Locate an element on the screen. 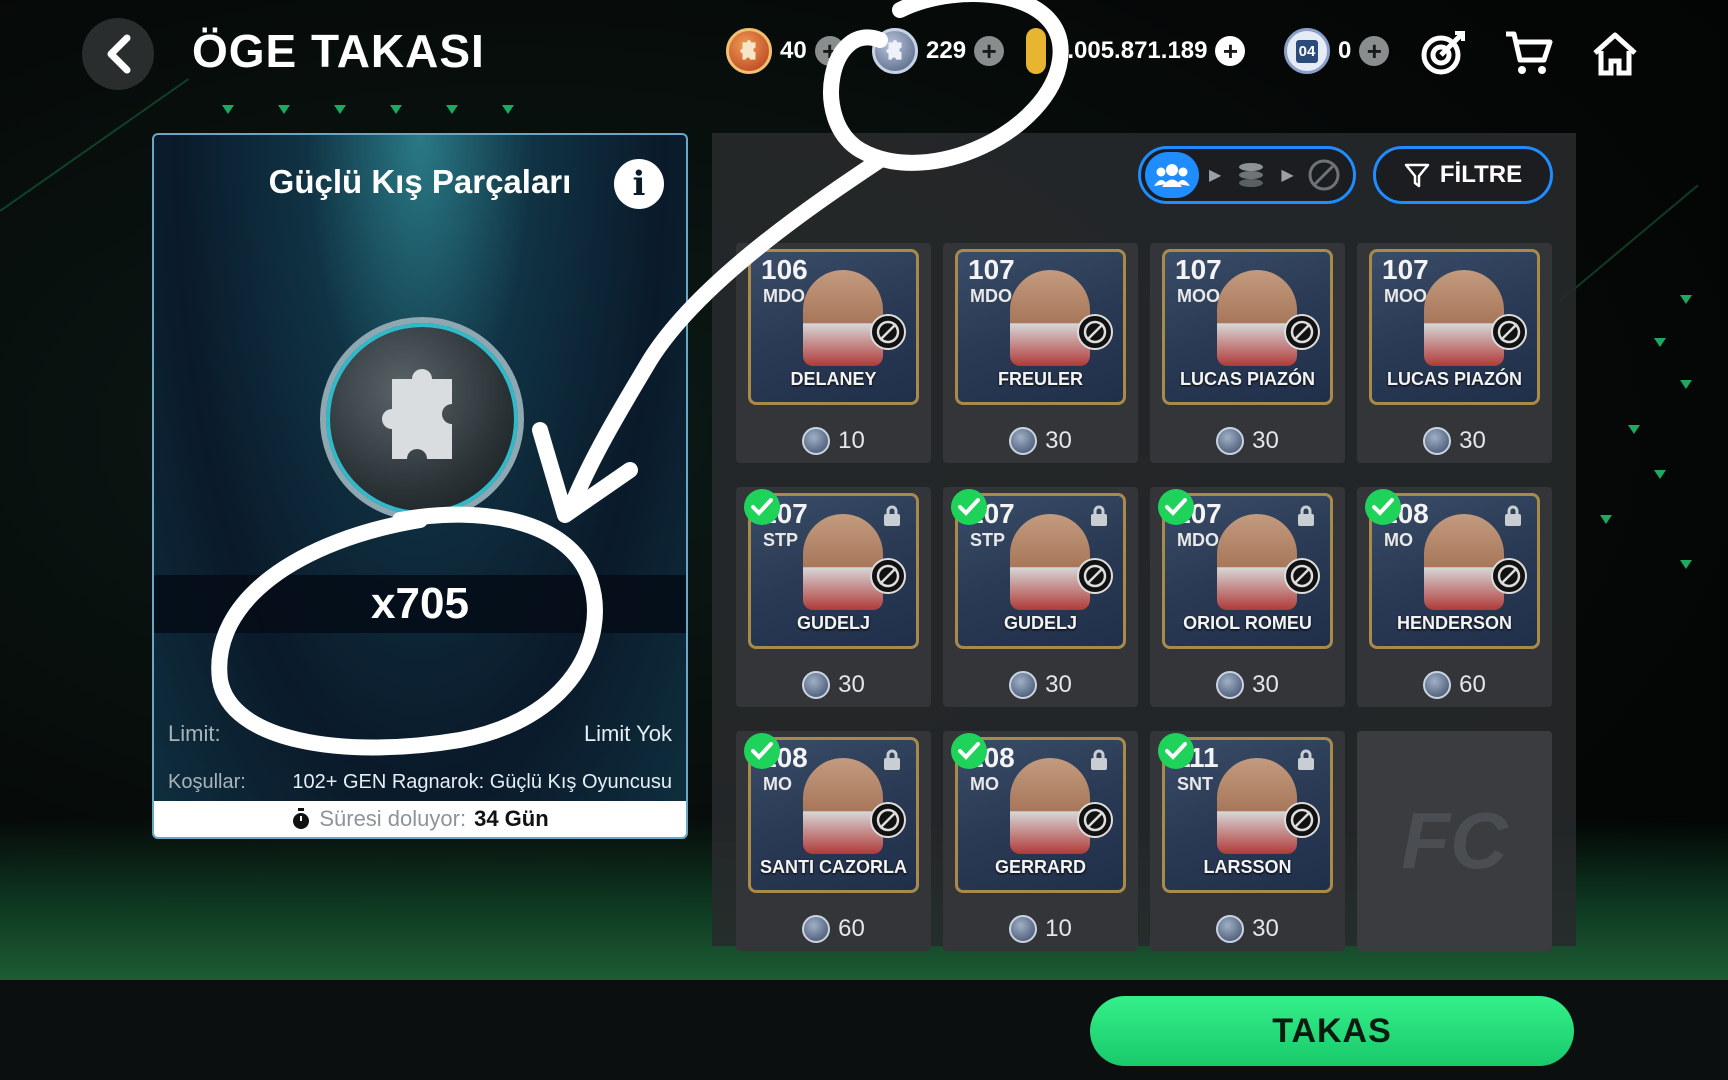 The width and height of the screenshot is (1728, 1080). player-name: GERRARD is located at coordinates (1040, 867).